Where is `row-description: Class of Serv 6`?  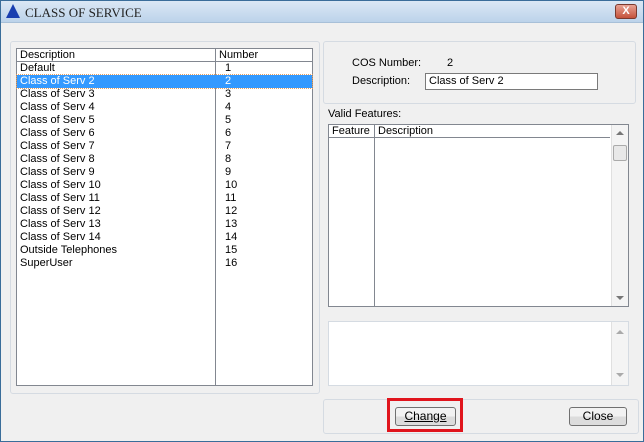
row-description: Class of Serv 6 is located at coordinates (57, 133).